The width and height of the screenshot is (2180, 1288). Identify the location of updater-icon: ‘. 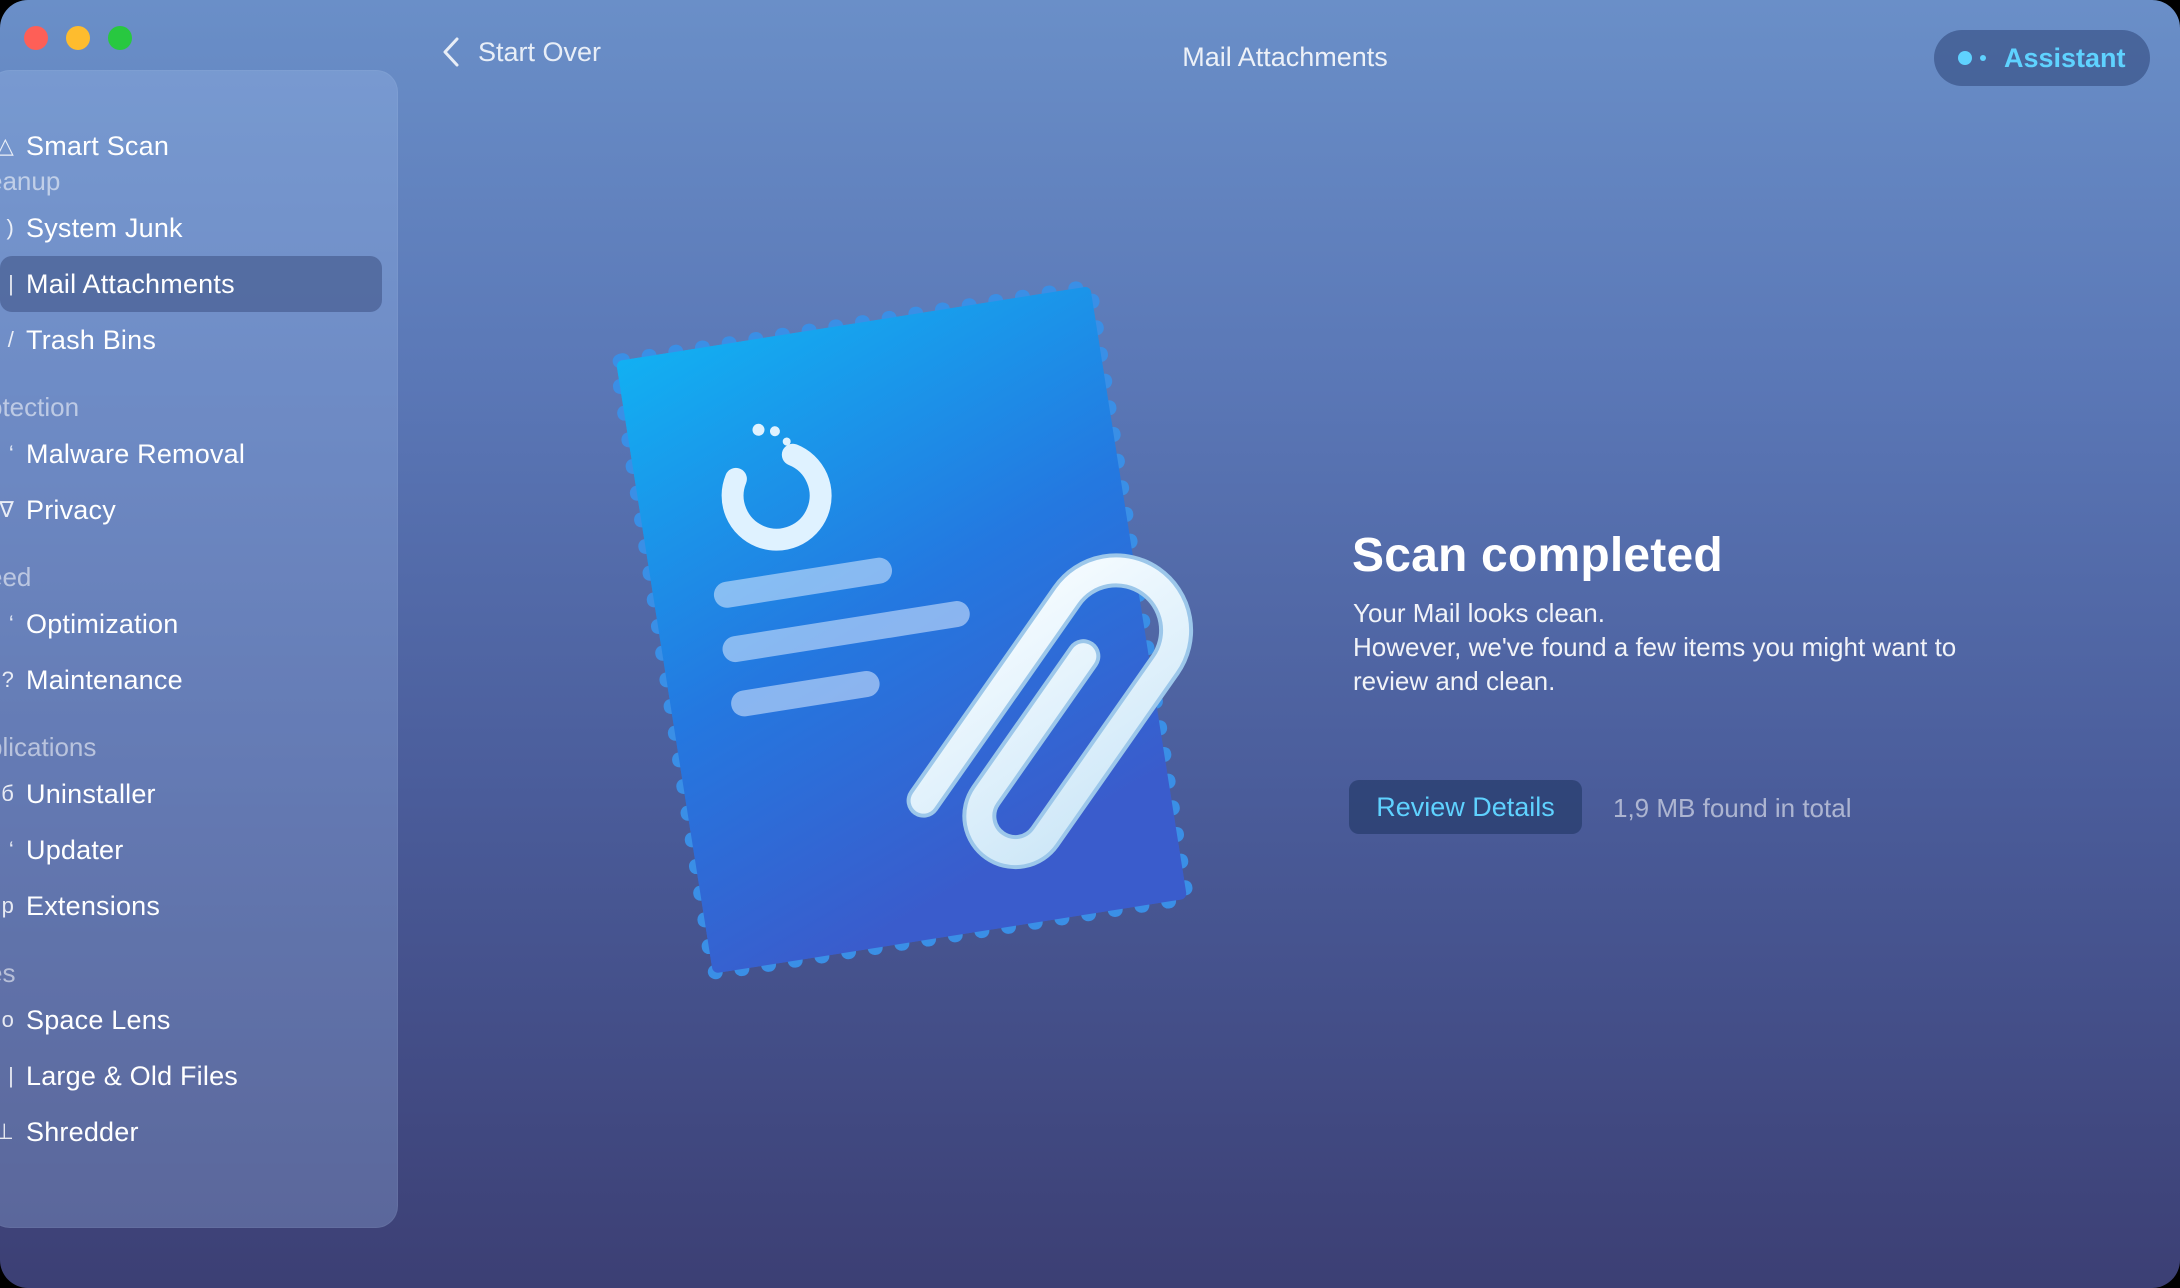
(11, 849).